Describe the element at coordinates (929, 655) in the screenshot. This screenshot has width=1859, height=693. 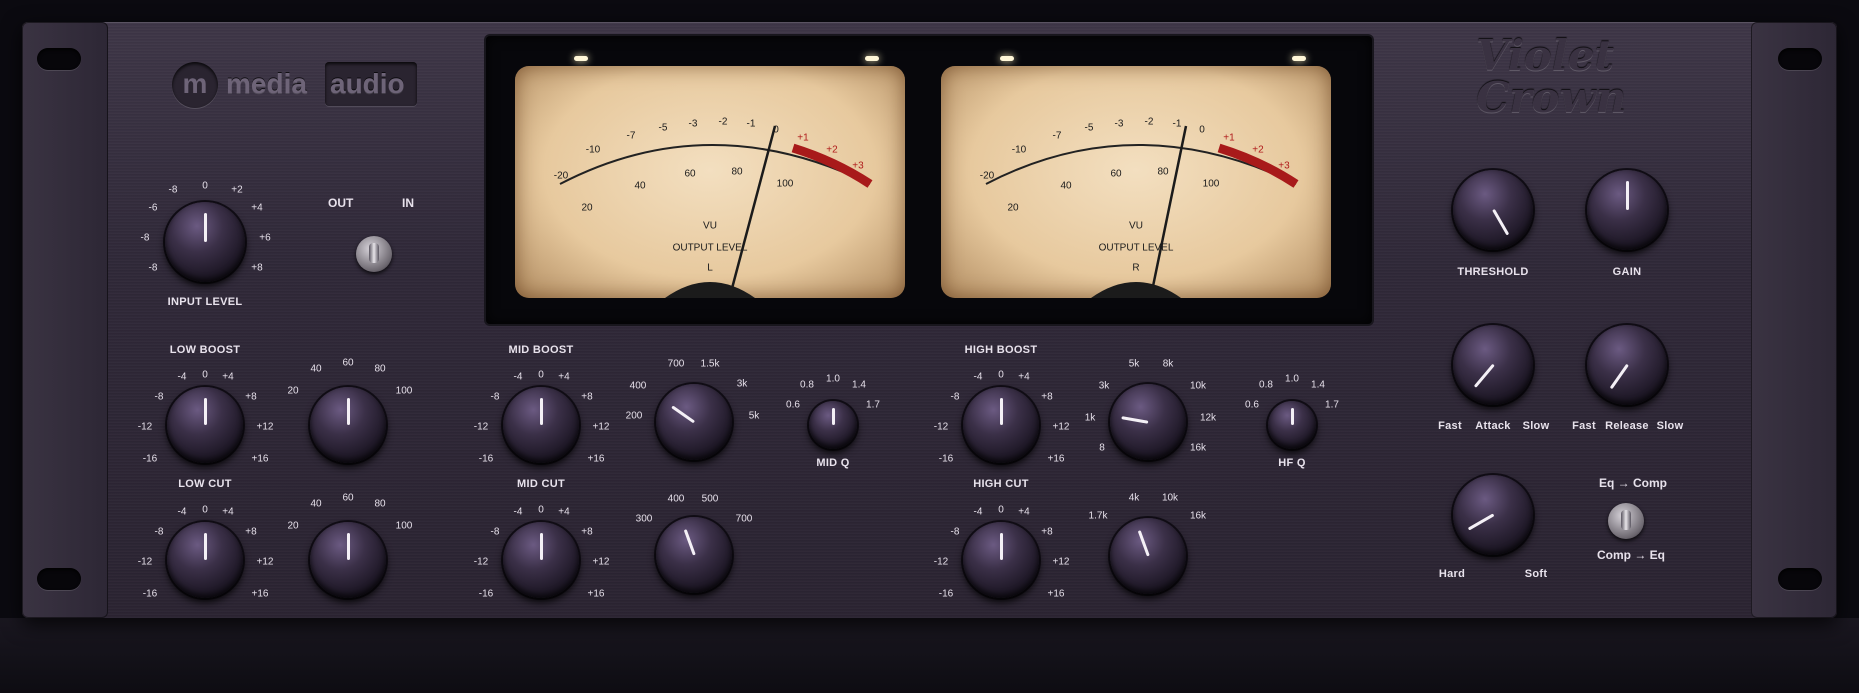
I see `floor-reflection` at that location.